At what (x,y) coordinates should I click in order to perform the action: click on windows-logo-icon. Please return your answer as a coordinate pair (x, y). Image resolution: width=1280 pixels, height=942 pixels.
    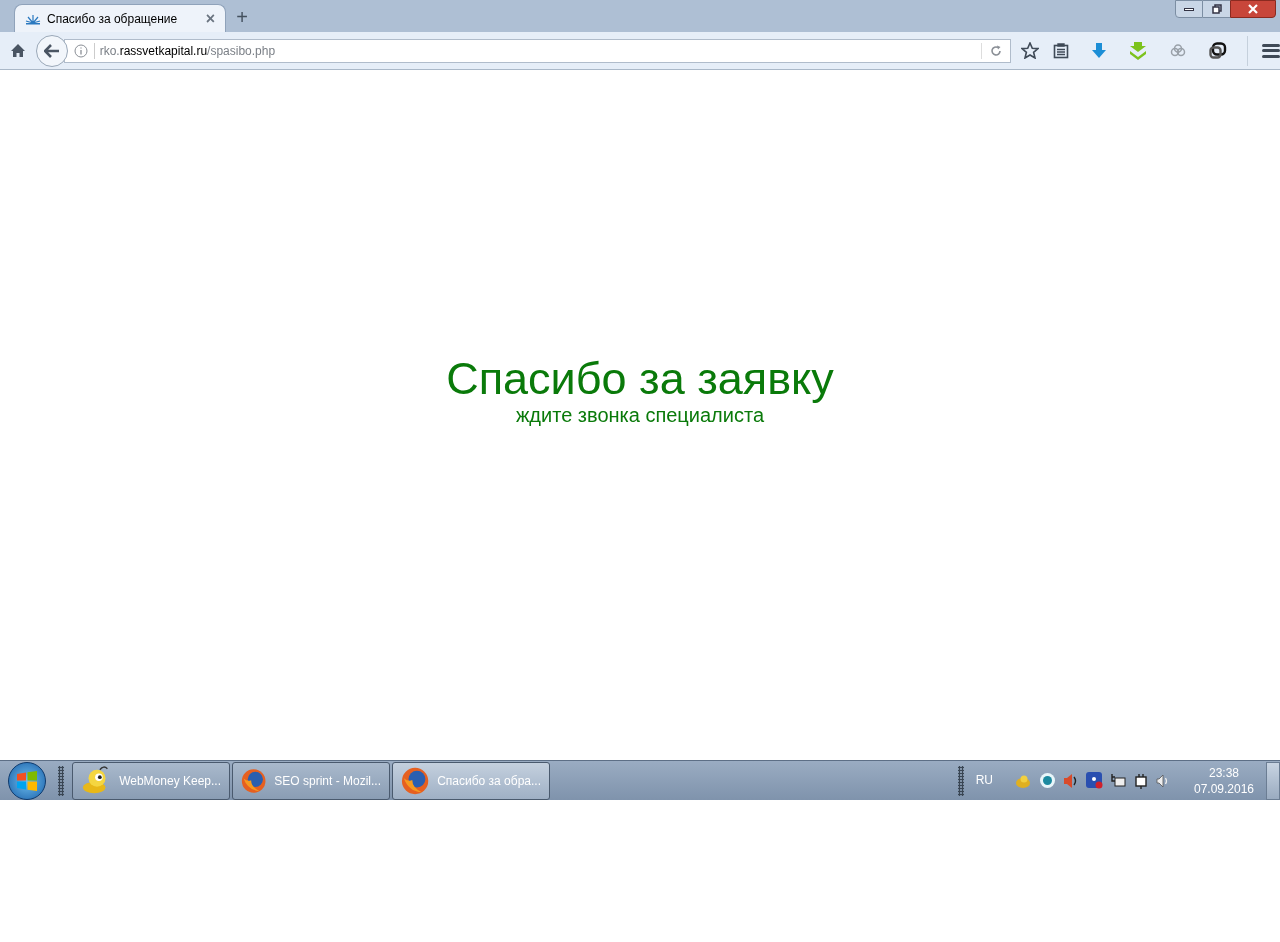
    Looking at the image, I should click on (27, 780).